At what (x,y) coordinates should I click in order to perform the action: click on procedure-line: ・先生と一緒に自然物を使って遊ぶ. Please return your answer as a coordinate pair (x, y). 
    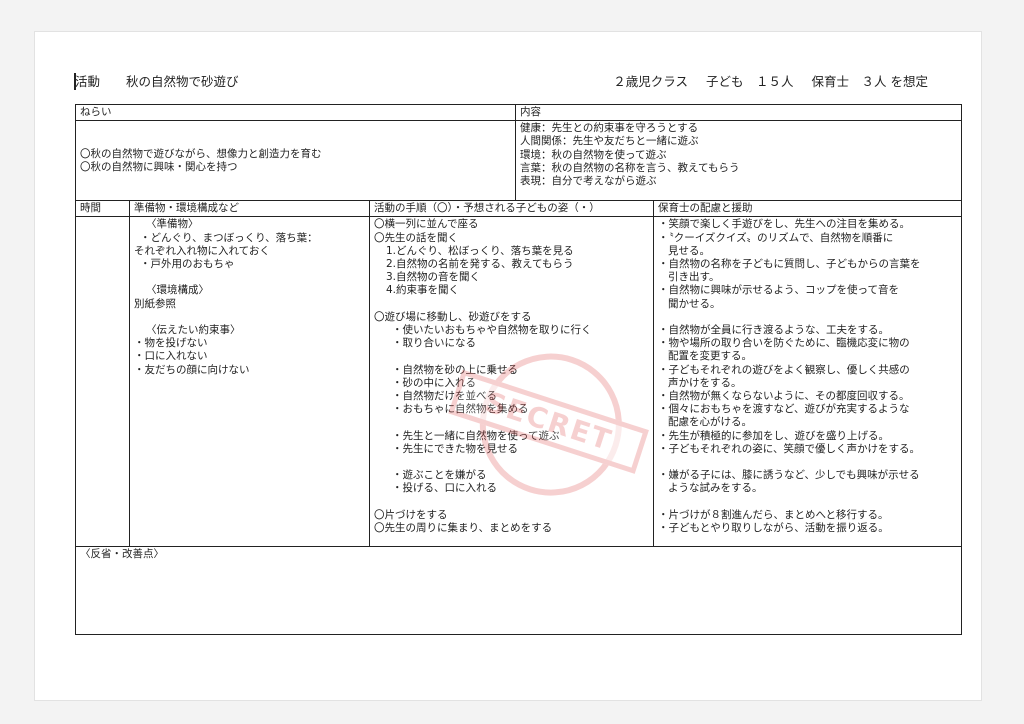
    Looking at the image, I should click on (476, 435).